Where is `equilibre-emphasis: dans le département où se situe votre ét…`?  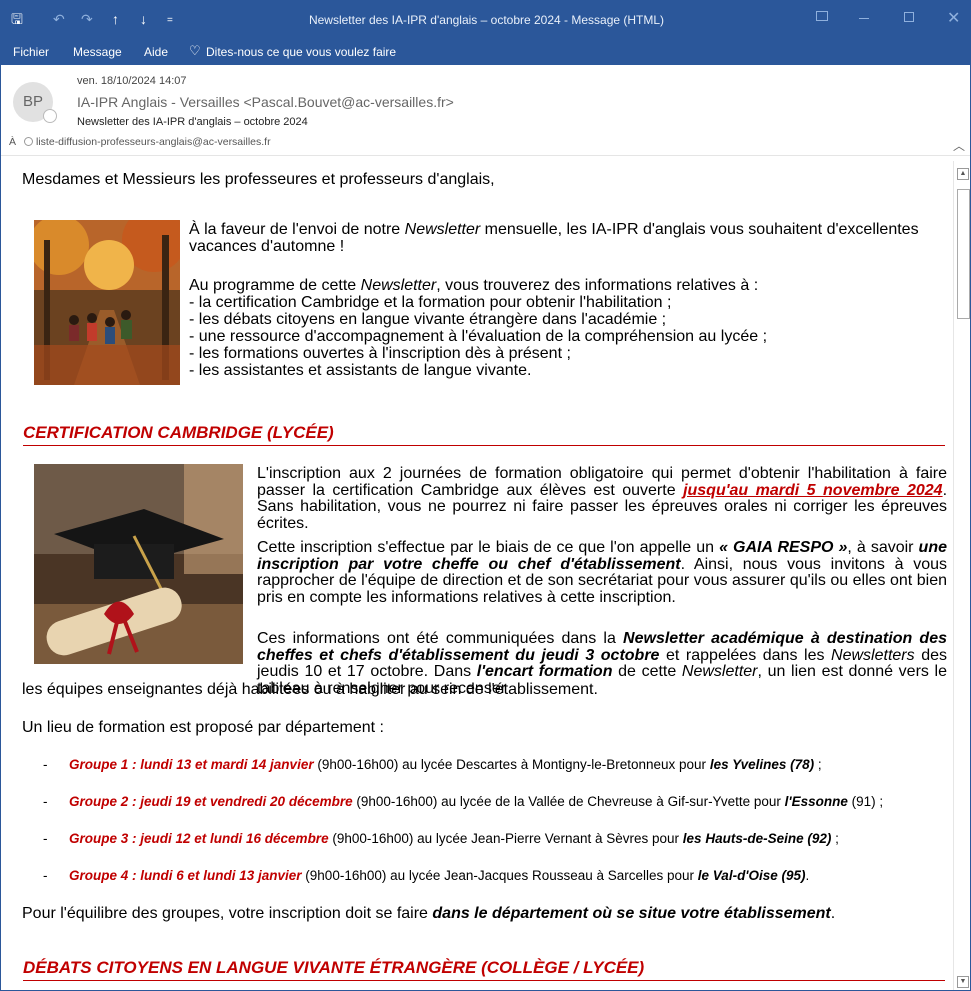 equilibre-emphasis: dans le département où se situe votre ét… is located at coordinates (631, 913).